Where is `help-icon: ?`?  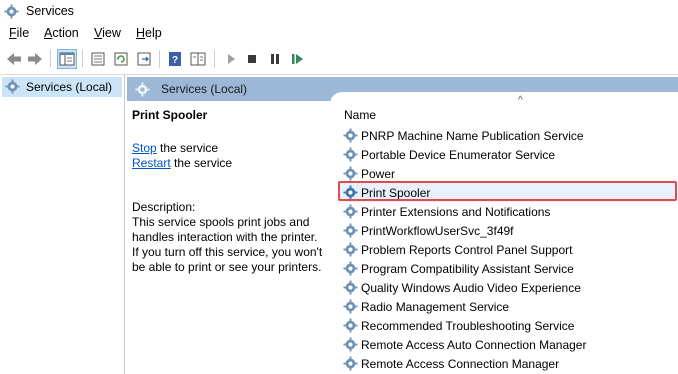 help-icon: ? is located at coordinates (175, 59).